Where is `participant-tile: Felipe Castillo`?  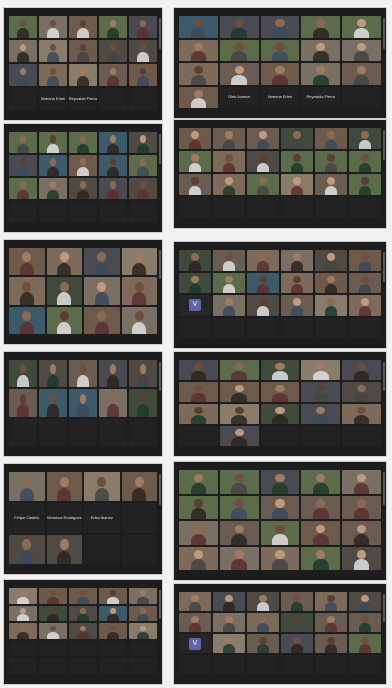 participant-tile: Felipe Castillo is located at coordinates (27, 518).